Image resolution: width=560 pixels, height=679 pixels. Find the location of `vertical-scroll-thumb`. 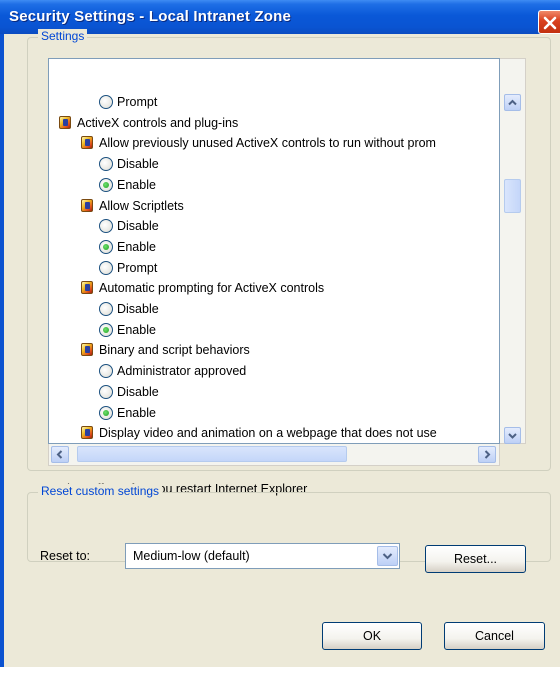

vertical-scroll-thumb is located at coordinates (512, 196).